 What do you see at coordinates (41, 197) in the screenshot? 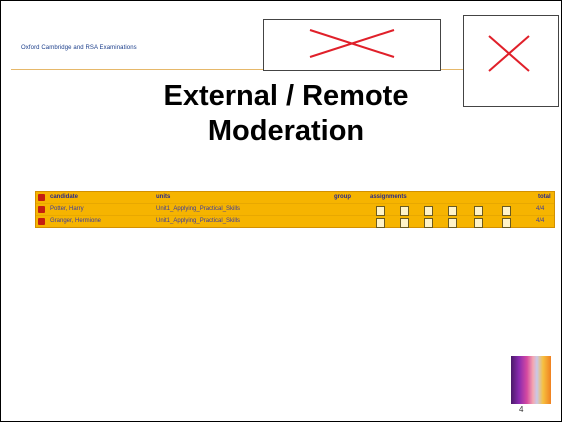
I see `select-all-checkbox-icon` at bounding box center [41, 197].